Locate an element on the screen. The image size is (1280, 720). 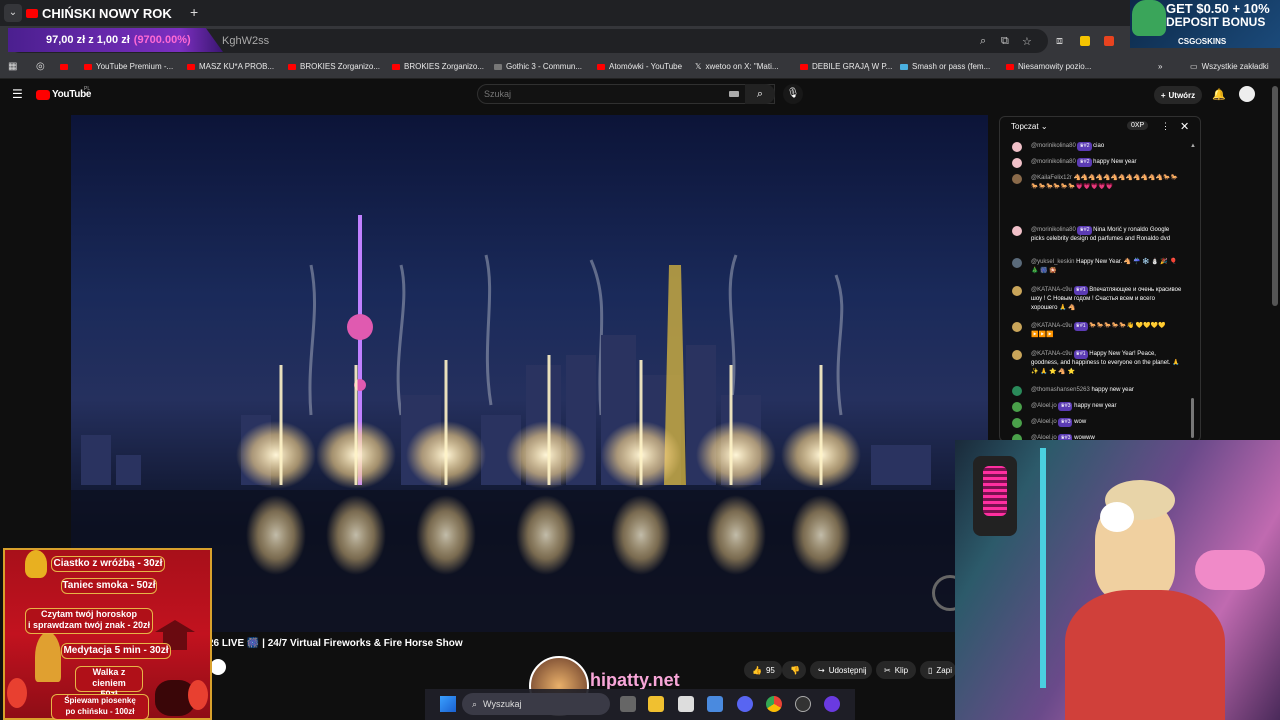
youtube-logo-icon is located at coordinates (43, 95).